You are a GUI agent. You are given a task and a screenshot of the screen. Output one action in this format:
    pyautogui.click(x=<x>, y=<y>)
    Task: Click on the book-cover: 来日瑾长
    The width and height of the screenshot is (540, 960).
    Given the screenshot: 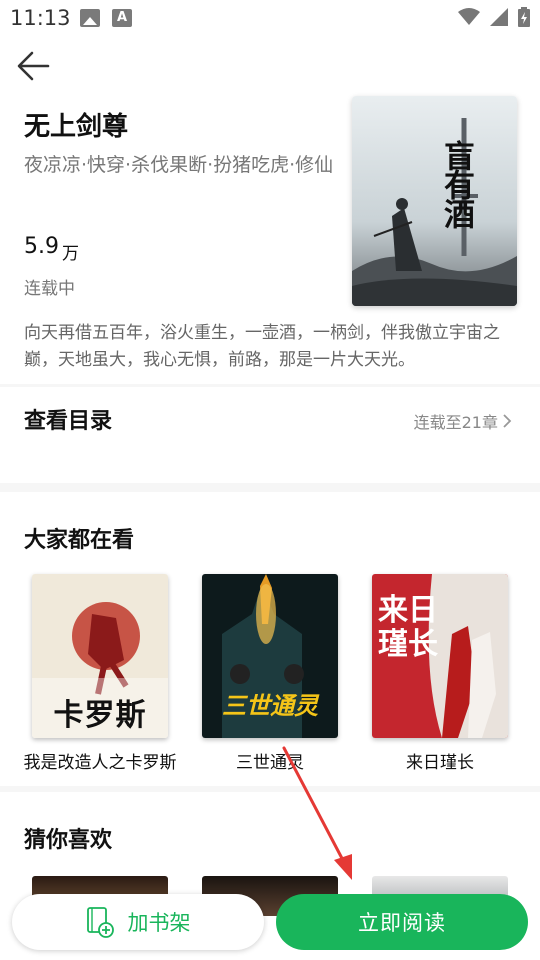 What is the action you would take?
    pyautogui.click(x=440, y=656)
    